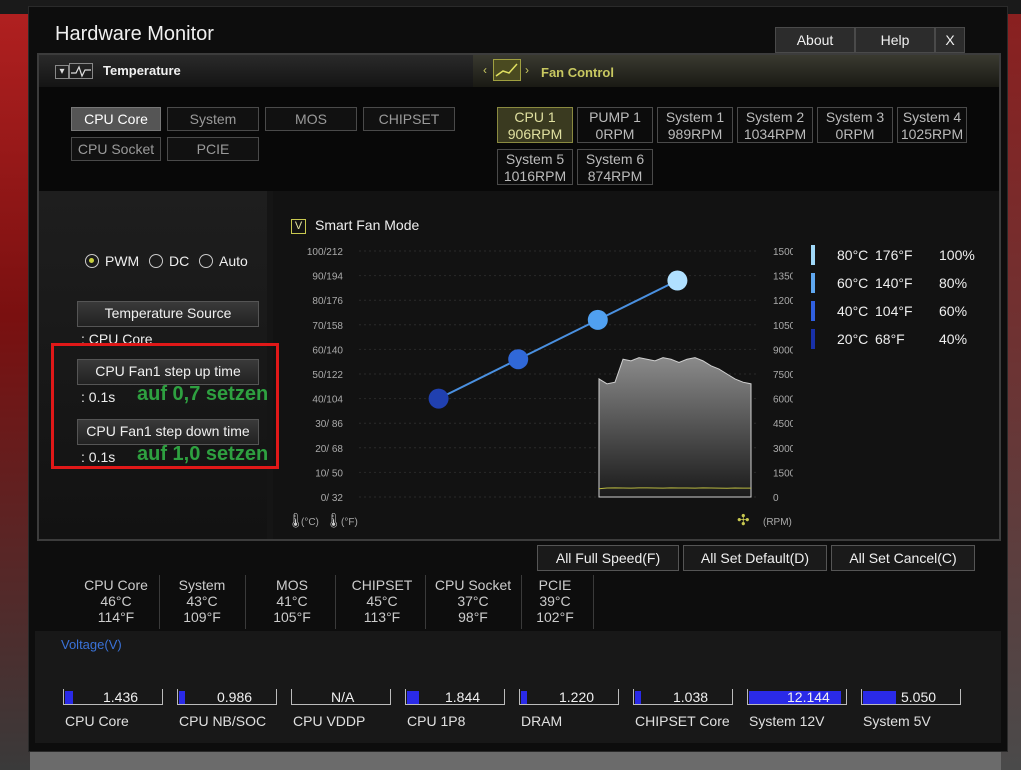 The height and width of the screenshot is (770, 1021). What do you see at coordinates (310, 522) in the screenshot?
I see `celsius-unit-label: (°C)` at bounding box center [310, 522].